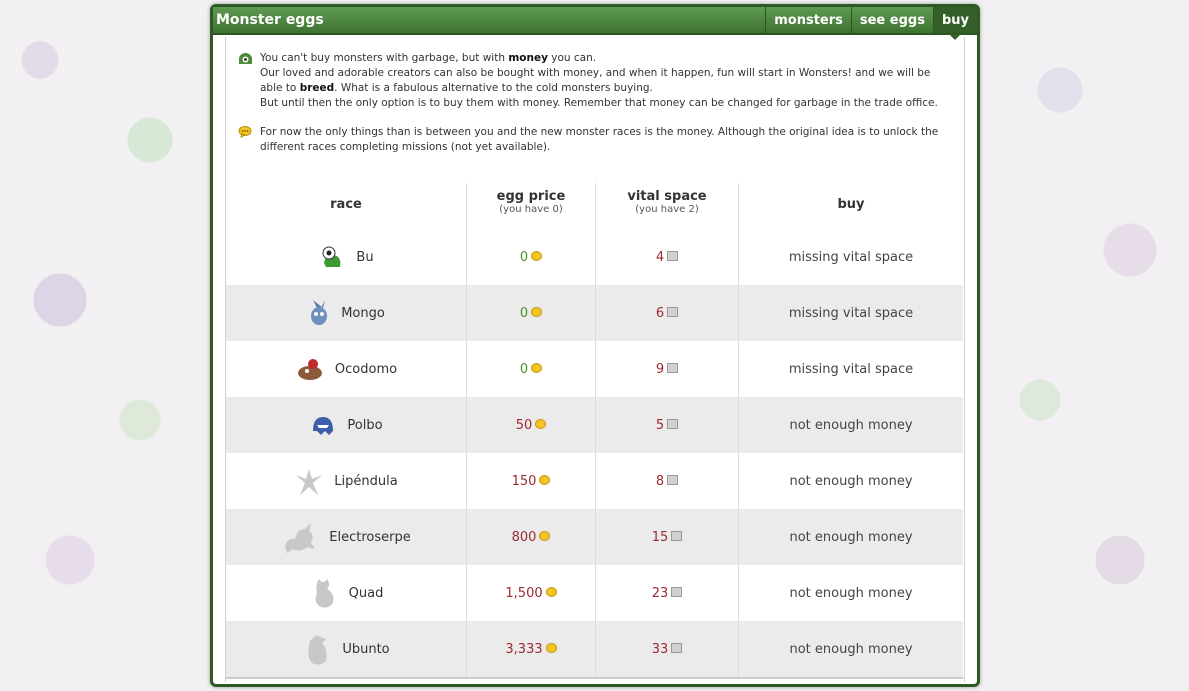 This screenshot has width=1189, height=691. I want to click on col-vital-space-label: vital space, so click(667, 196).